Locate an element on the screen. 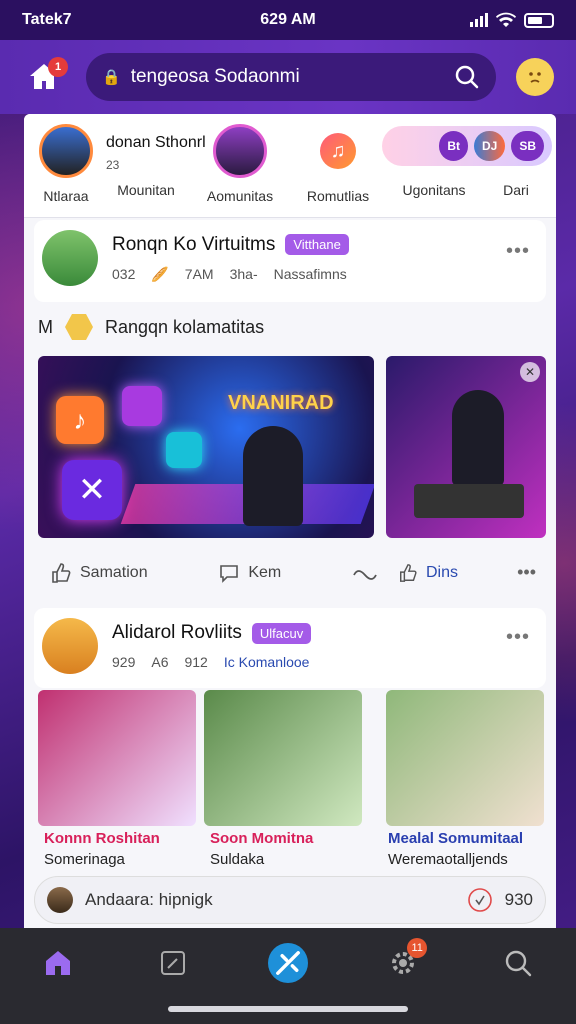 This screenshot has width=576, height=1024. post-author-name: Ronqn Ko Virtuitms is located at coordinates (193, 245).